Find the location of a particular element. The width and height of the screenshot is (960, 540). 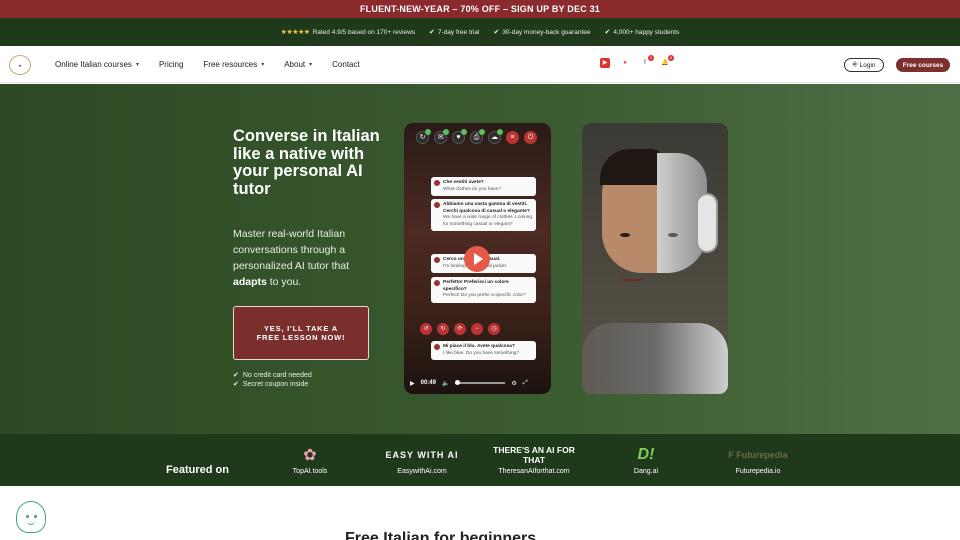

chat-icon: ✉ is located at coordinates (441, 136).